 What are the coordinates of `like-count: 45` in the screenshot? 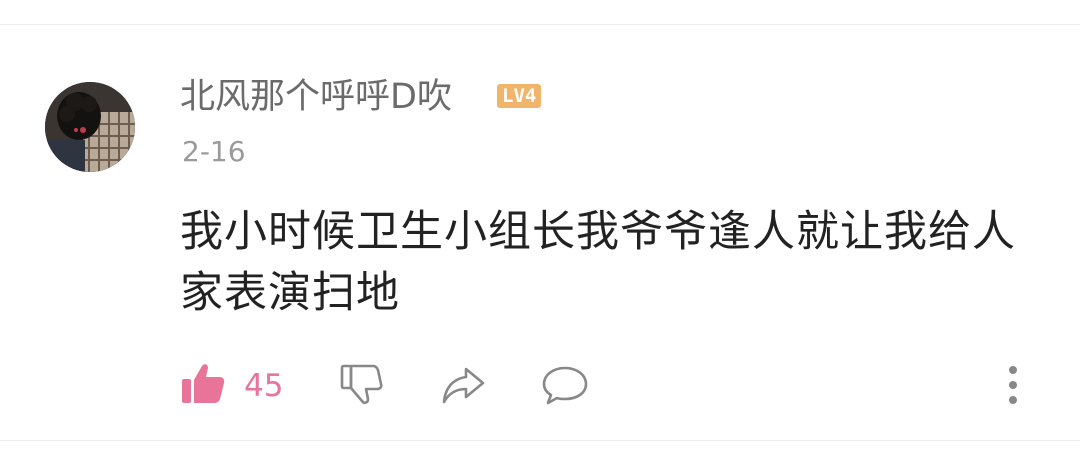 It's located at (264, 386).